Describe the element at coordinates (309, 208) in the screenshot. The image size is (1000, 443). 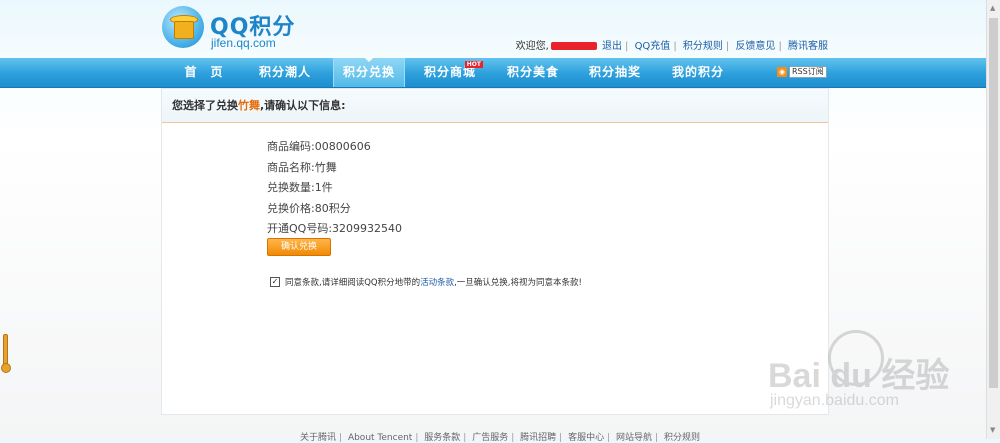
I see `price-row: 兑换价格:80积分` at that location.